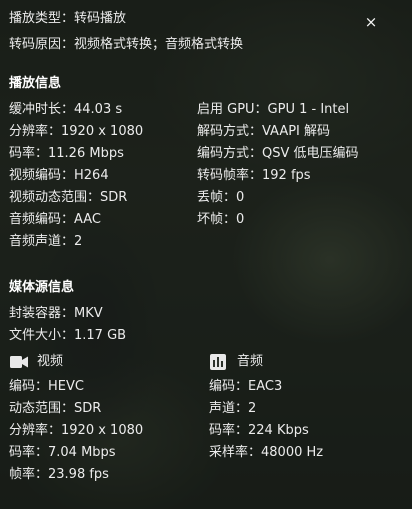 The width and height of the screenshot is (412, 509). What do you see at coordinates (56, 313) in the screenshot?
I see `container-format: 封装容器：MKV` at bounding box center [56, 313].